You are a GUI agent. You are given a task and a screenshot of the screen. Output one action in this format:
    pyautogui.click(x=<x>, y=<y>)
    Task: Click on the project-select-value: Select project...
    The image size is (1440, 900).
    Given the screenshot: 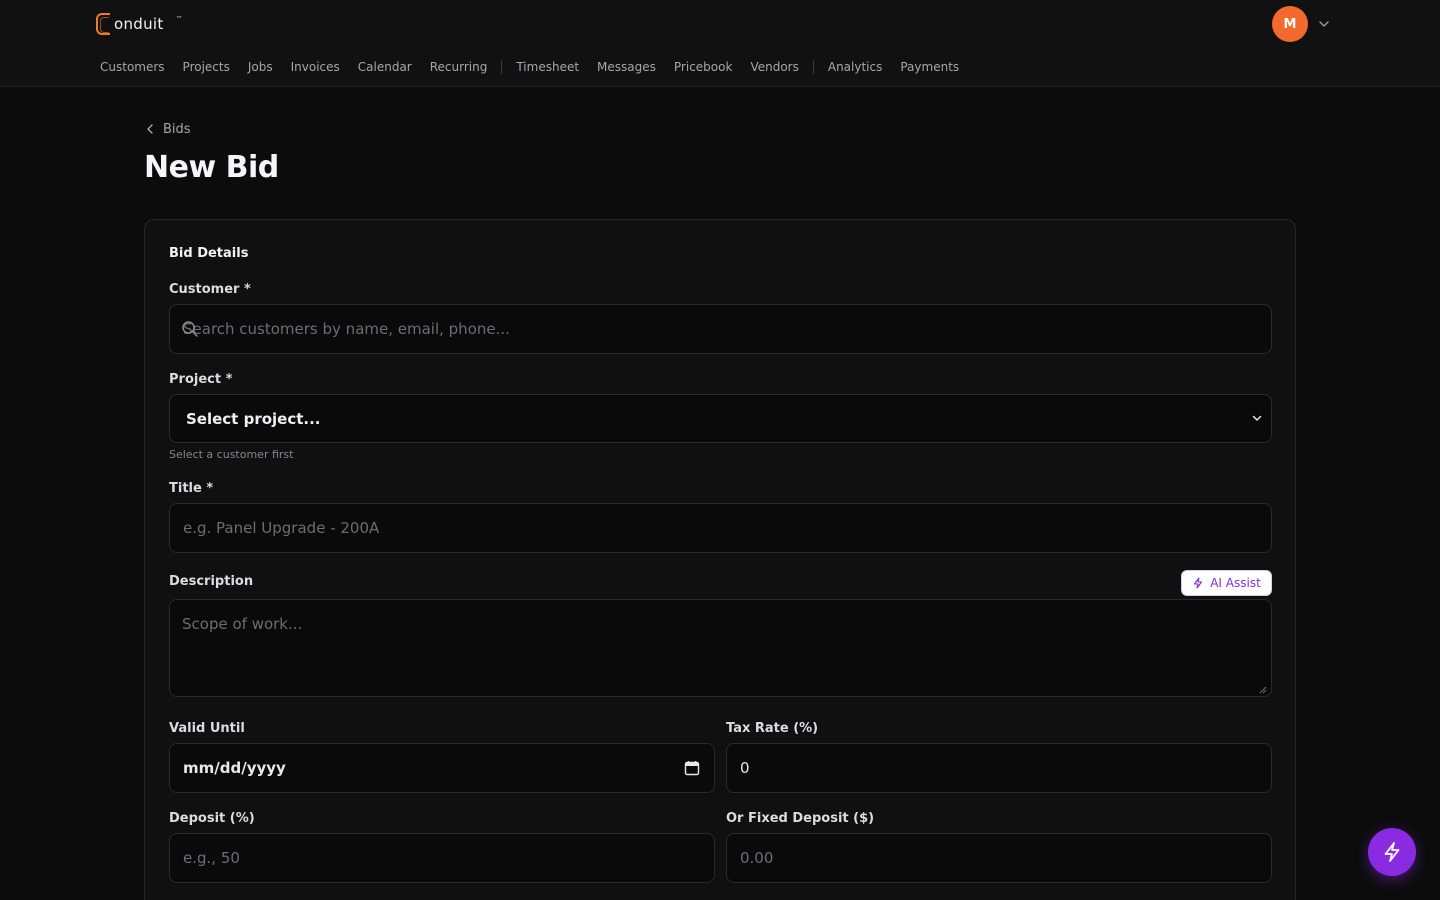 What is the action you would take?
    pyautogui.click(x=253, y=418)
    